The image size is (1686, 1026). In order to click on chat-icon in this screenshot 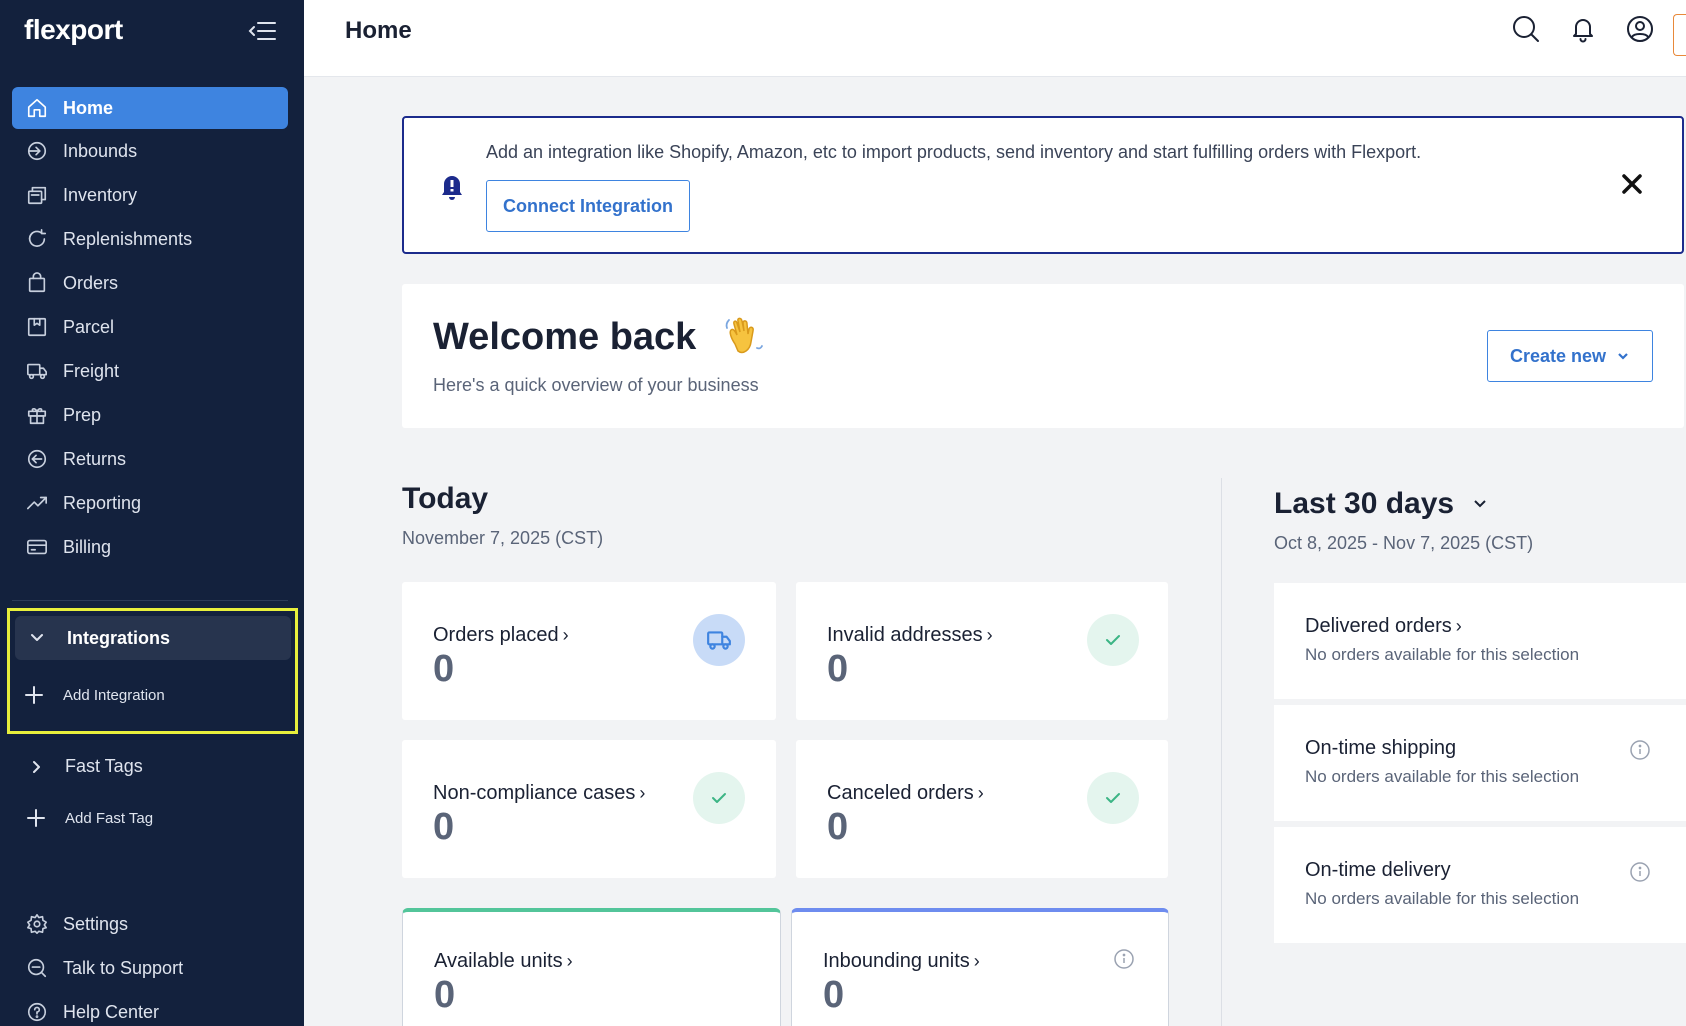, I will do `click(37, 968)`.